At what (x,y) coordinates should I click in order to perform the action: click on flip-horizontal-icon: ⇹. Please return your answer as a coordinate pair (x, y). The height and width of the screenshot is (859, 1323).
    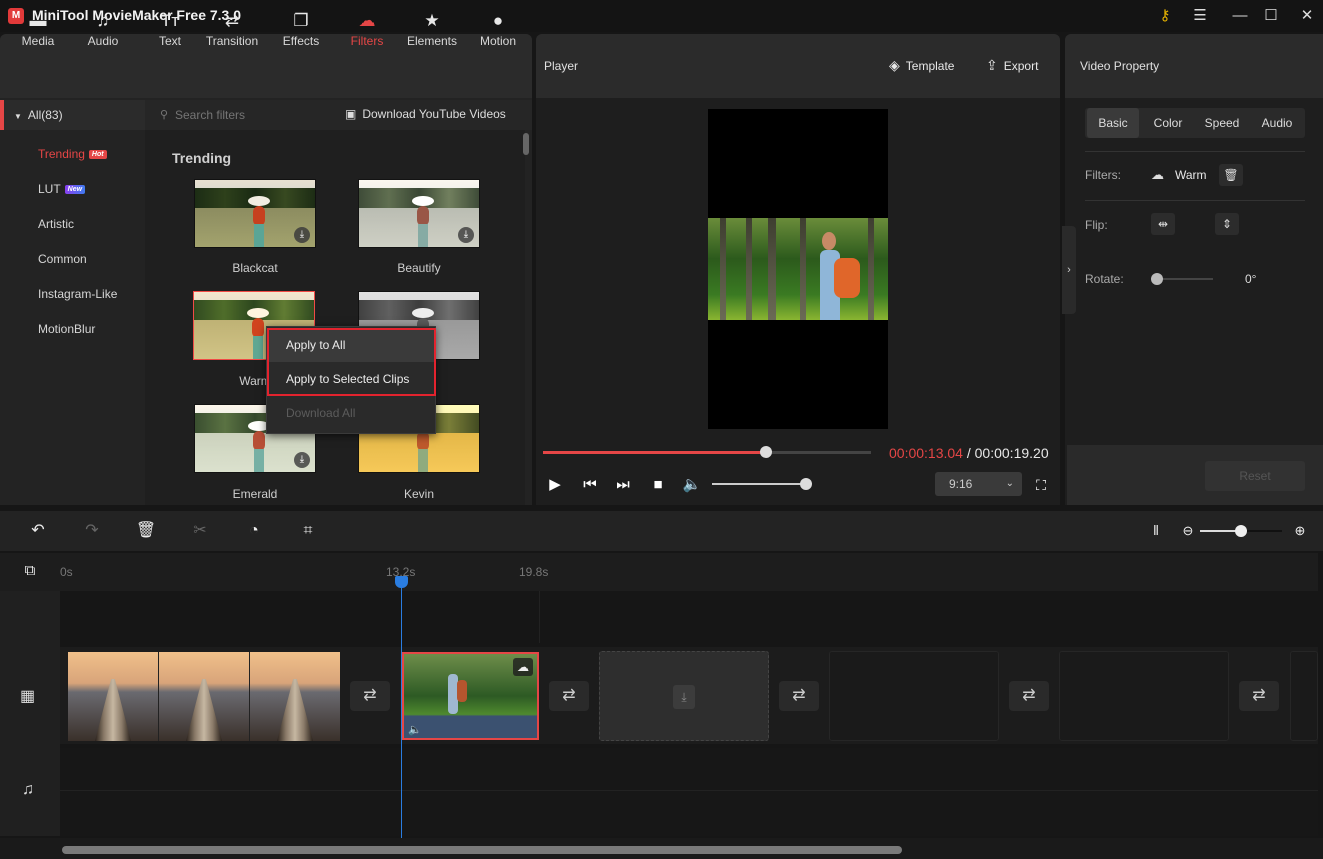
    Looking at the image, I should click on (1163, 224).